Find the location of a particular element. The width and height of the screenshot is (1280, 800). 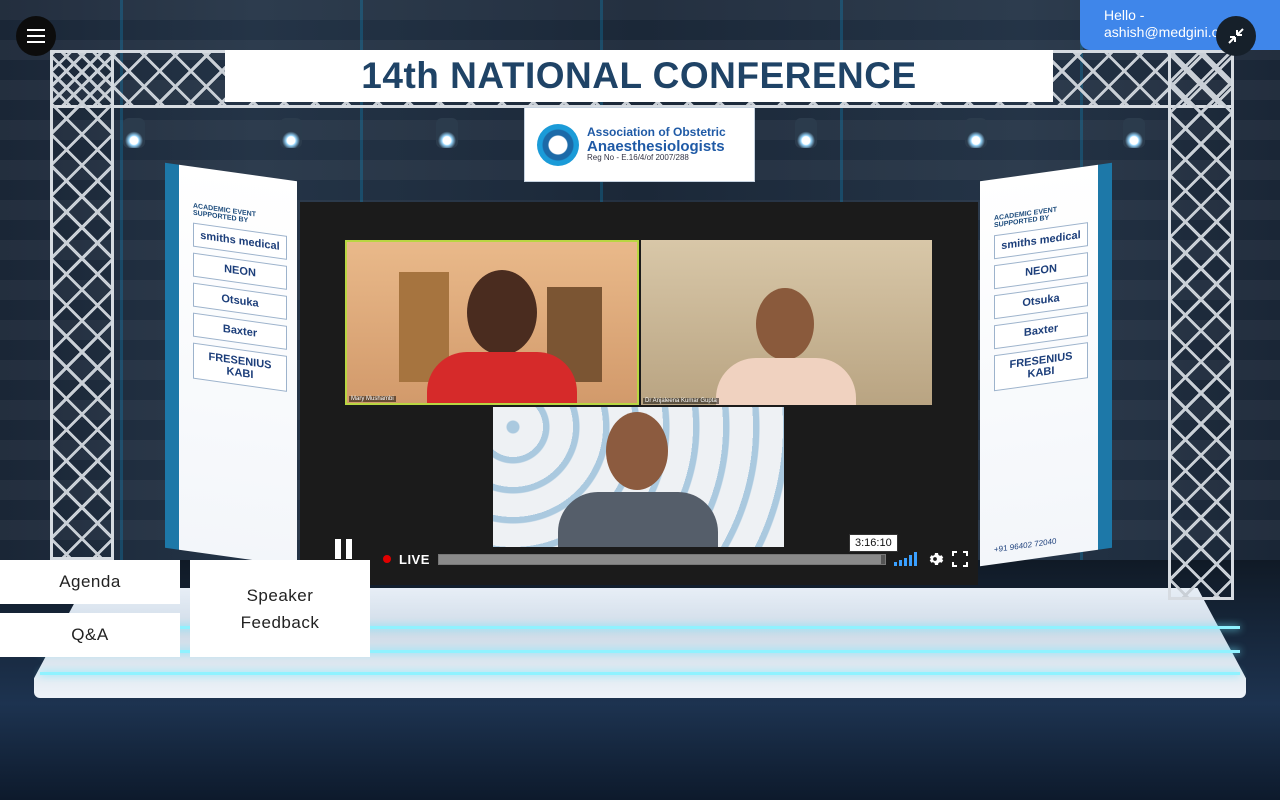

conference-title: 14th NATIONAL CONFERENCE is located at coordinates (639, 75).